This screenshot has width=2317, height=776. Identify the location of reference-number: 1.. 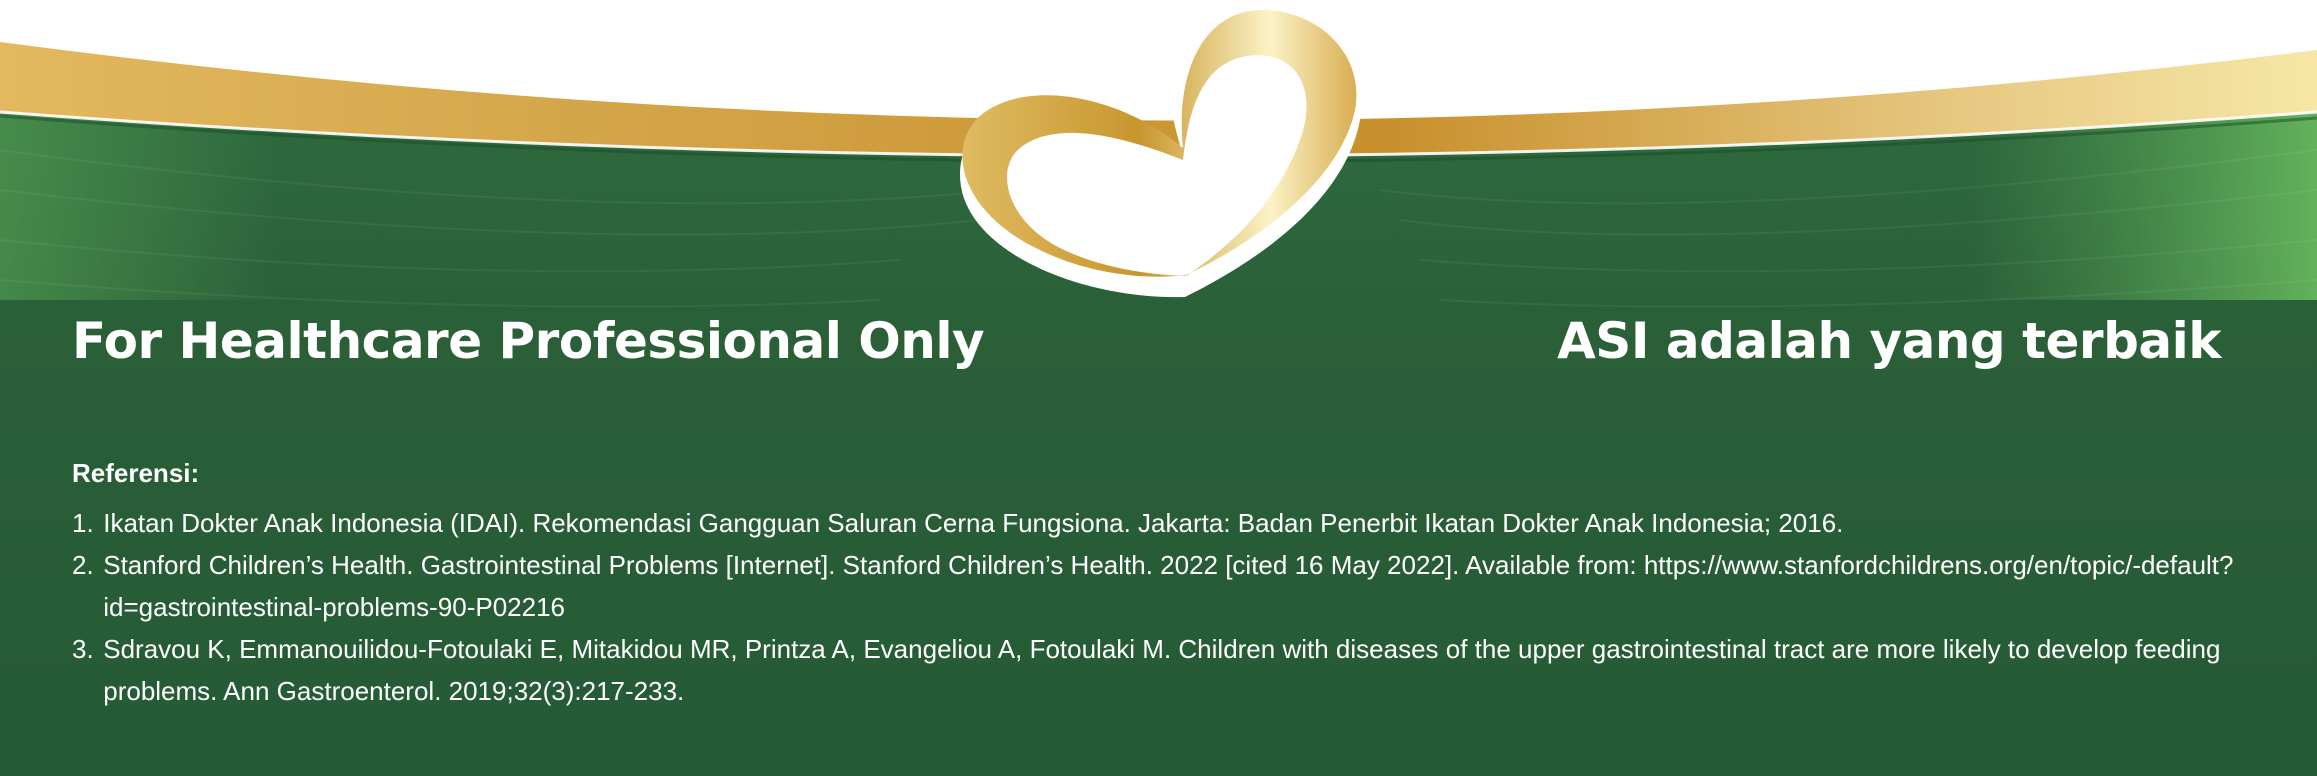
(83, 523).